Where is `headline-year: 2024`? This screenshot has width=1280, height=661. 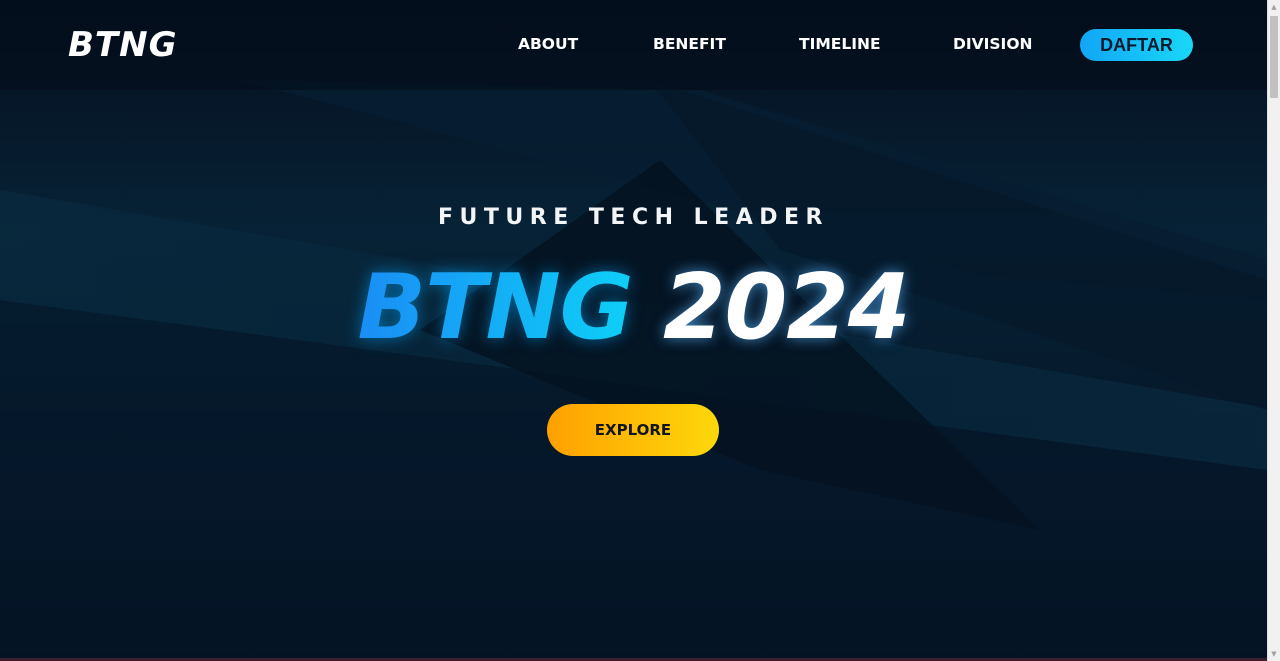
headline-year: 2024 is located at coordinates (786, 307).